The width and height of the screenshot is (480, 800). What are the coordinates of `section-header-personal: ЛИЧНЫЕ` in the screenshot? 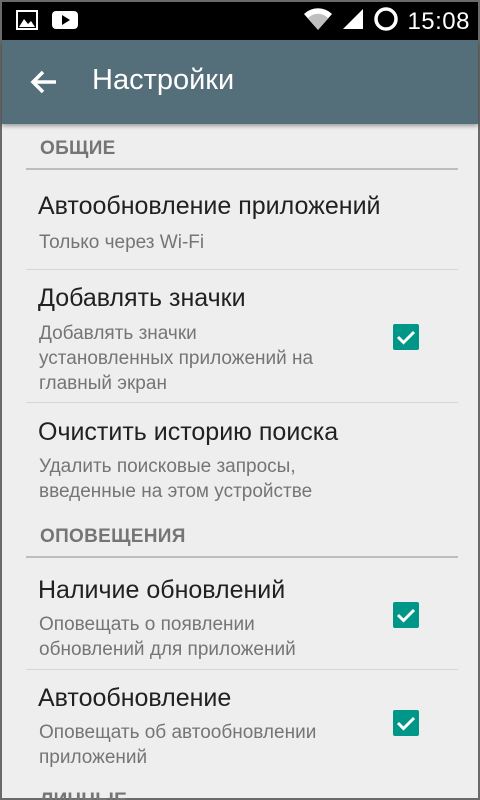 It's located at (83, 795).